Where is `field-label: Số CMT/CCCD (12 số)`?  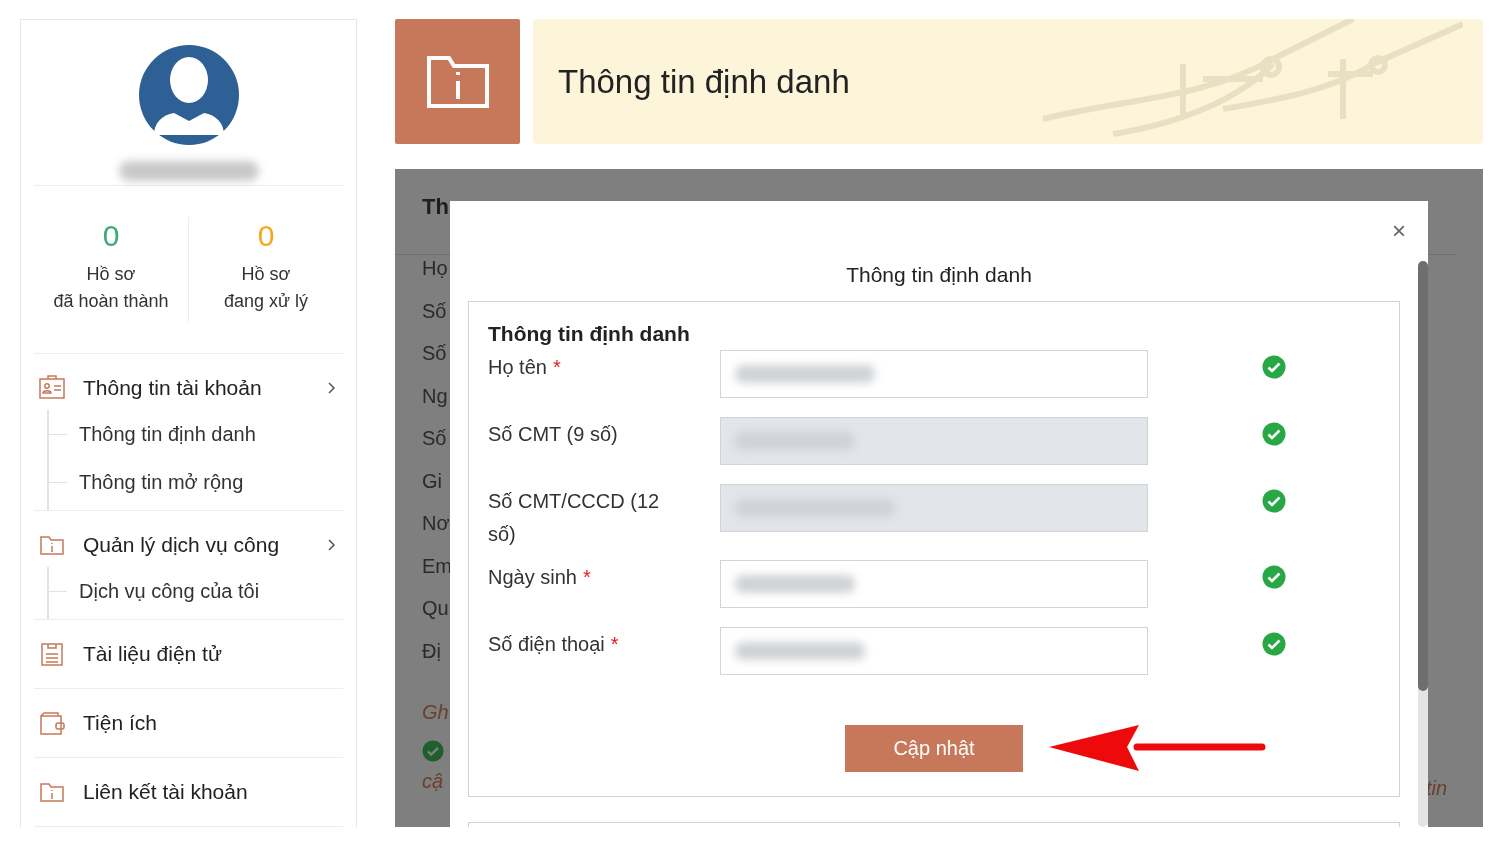
field-label: Số CMT/CCCD (12 số) is located at coordinates (574, 518).